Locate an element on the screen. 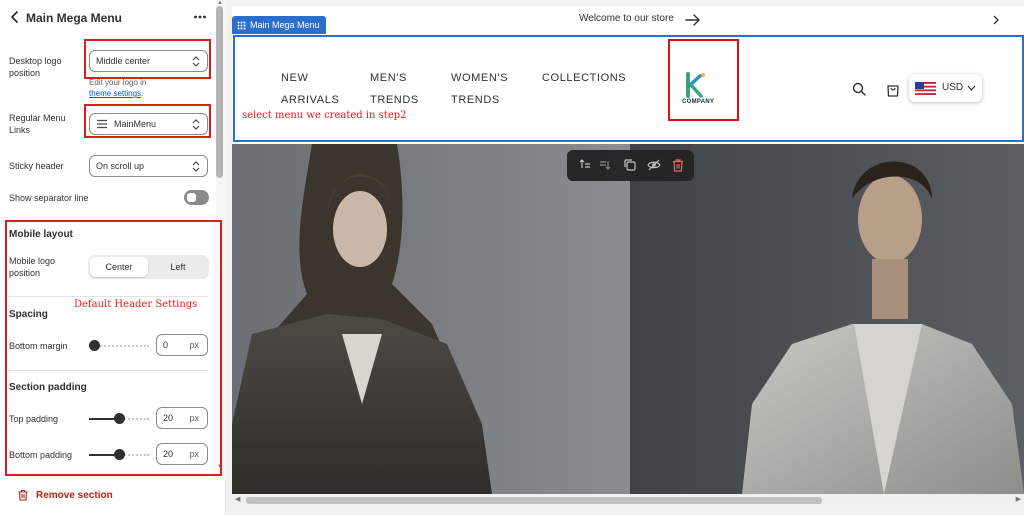 The height and width of the screenshot is (515, 1024). scroll-up-icon: ▲ is located at coordinates (220, 3).